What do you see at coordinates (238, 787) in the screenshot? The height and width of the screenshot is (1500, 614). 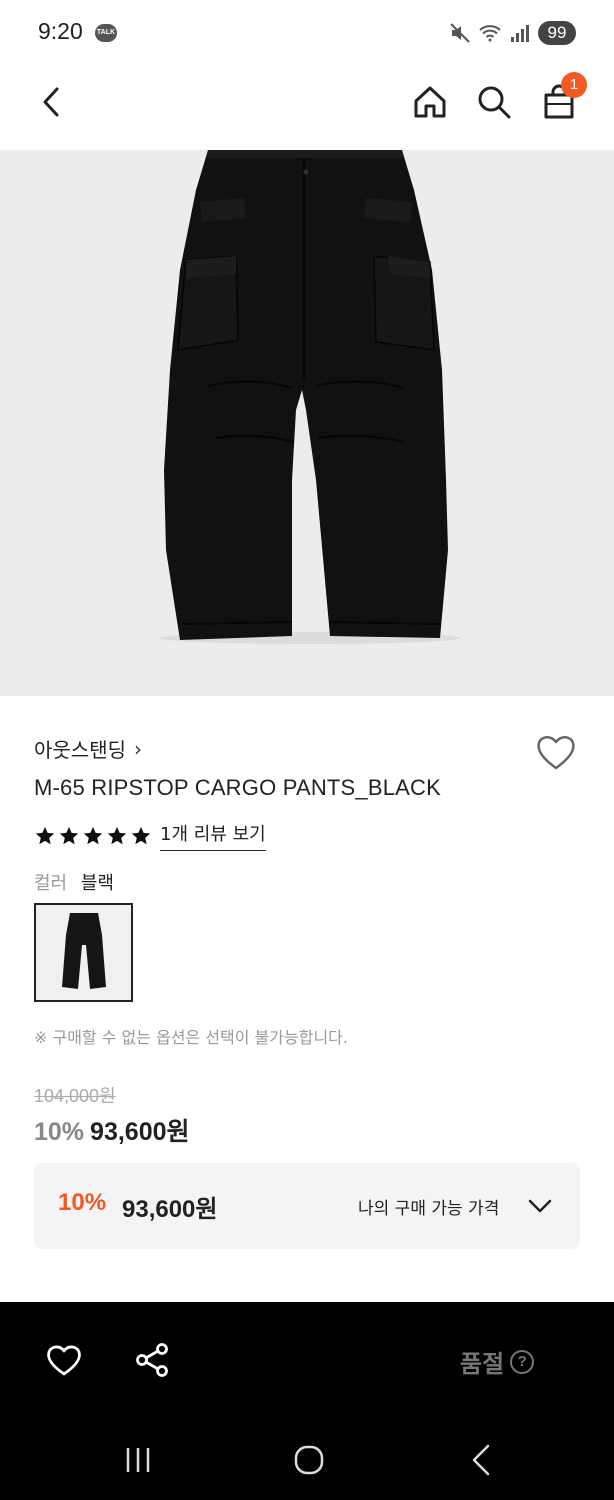 I see `product-title: M-65 RIPSTOP CARGO PANTS_BLACK` at bounding box center [238, 787].